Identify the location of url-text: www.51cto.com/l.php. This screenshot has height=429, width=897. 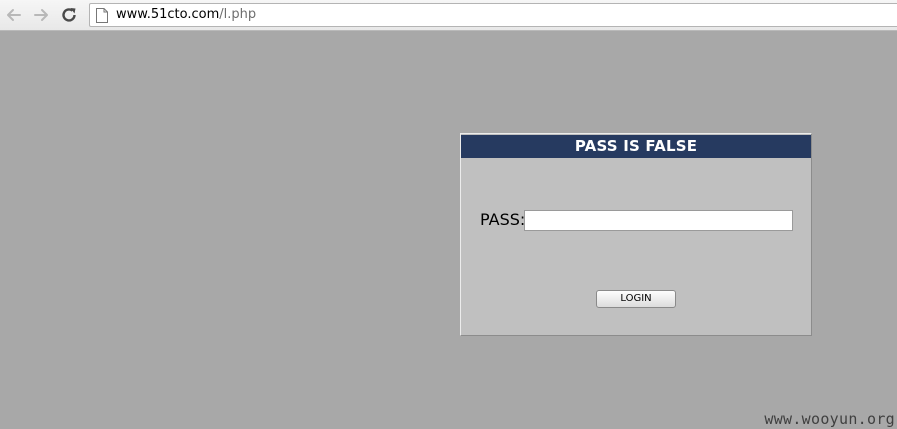
(186, 15).